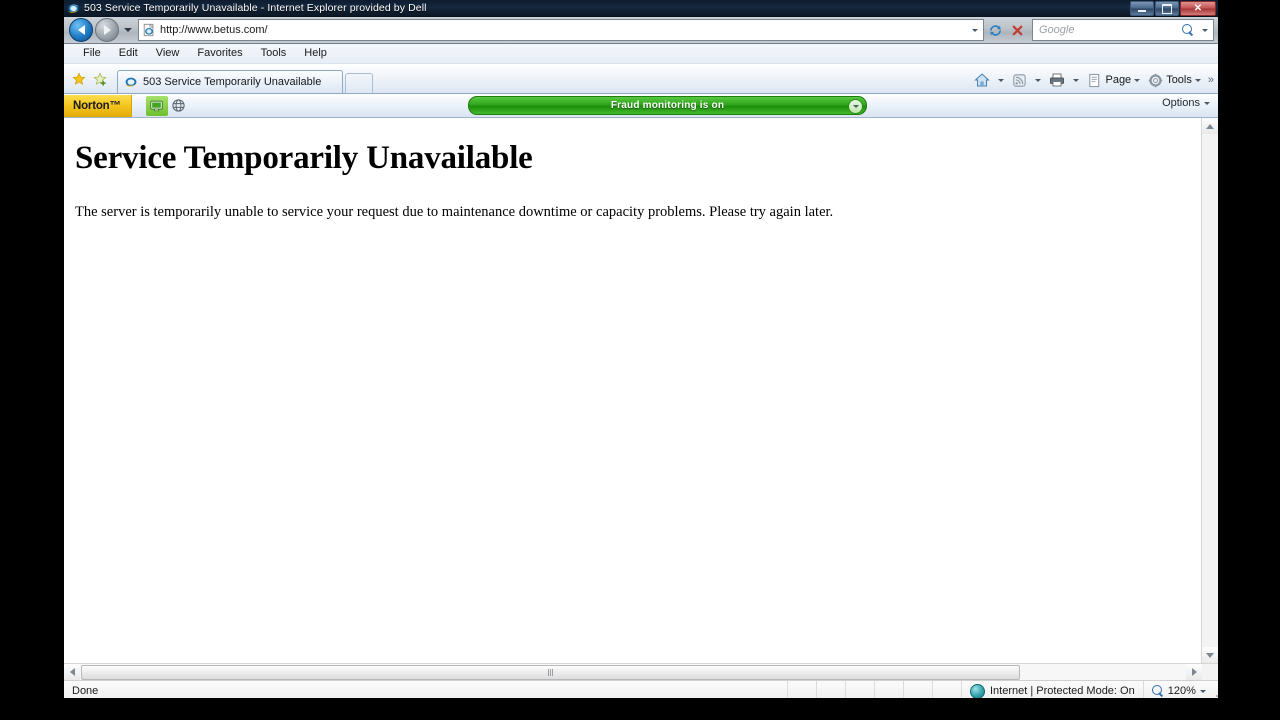  What do you see at coordinates (156, 105) in the screenshot?
I see `identity-safe-button` at bounding box center [156, 105].